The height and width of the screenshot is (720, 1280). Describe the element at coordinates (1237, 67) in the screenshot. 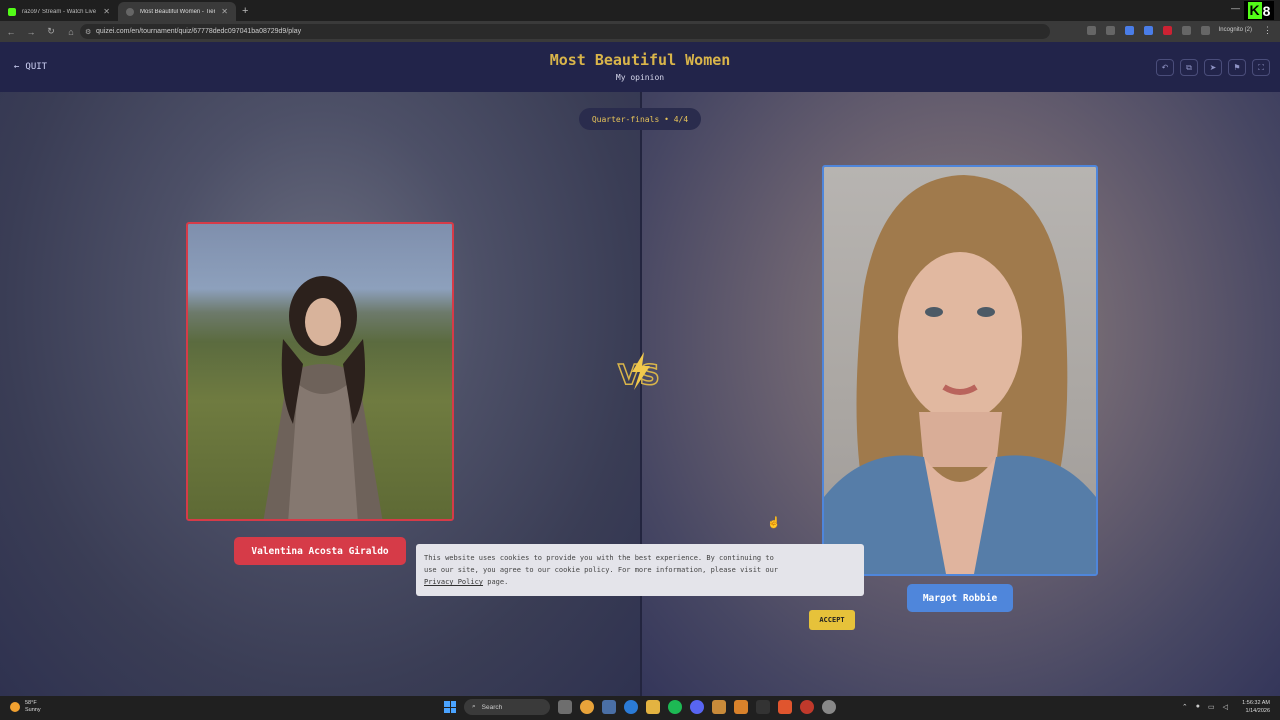

I see `flag-icon: ⚑` at that location.